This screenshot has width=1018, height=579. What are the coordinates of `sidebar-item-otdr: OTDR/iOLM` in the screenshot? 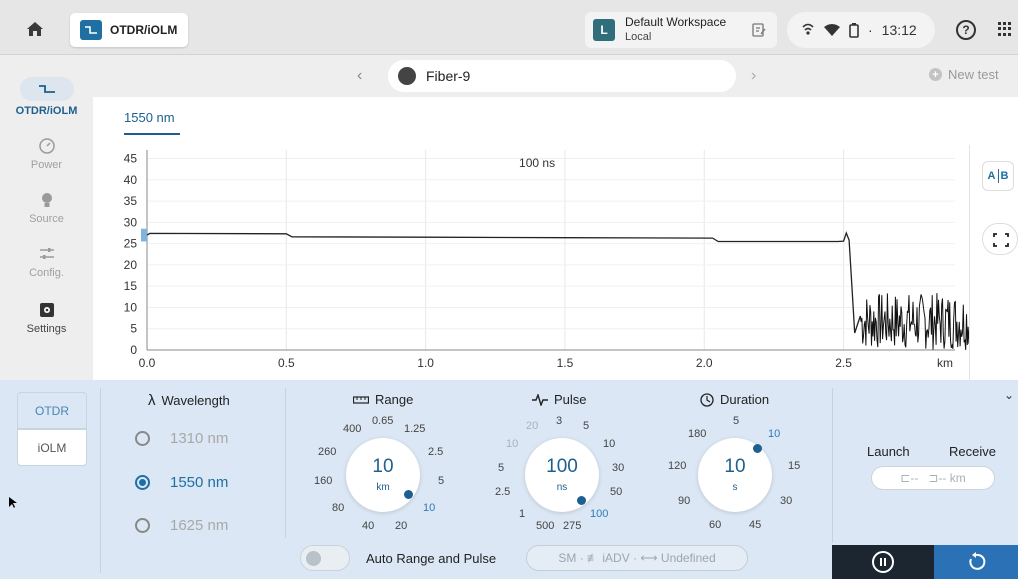 It's located at (46, 97).